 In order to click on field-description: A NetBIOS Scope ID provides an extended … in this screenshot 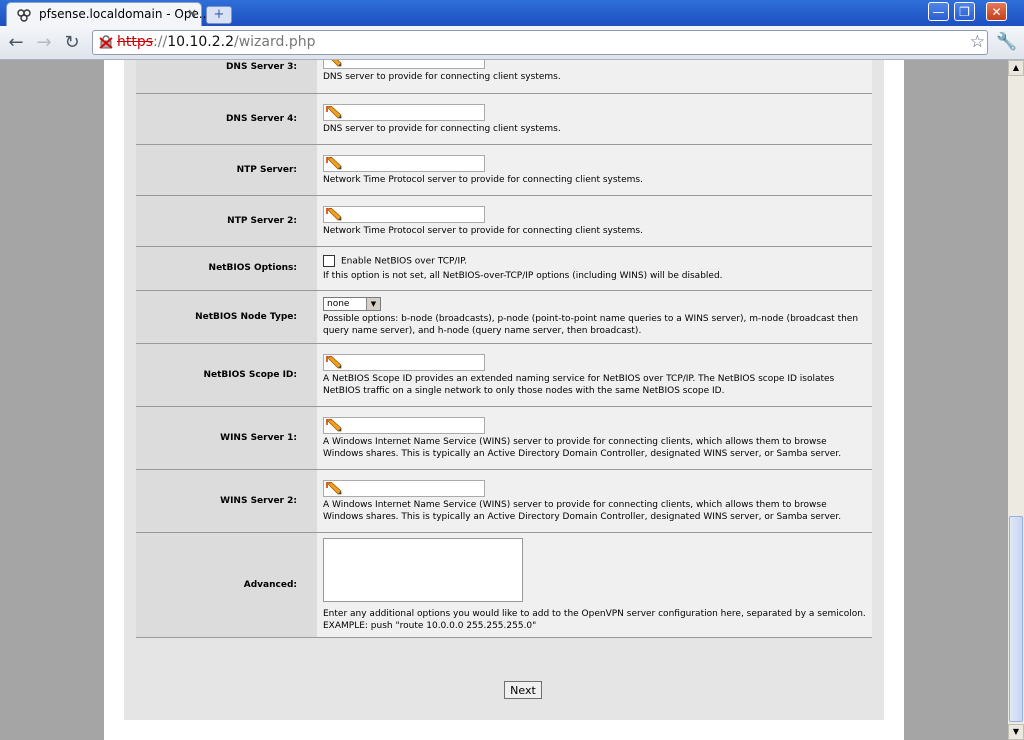, I will do `click(579, 384)`.